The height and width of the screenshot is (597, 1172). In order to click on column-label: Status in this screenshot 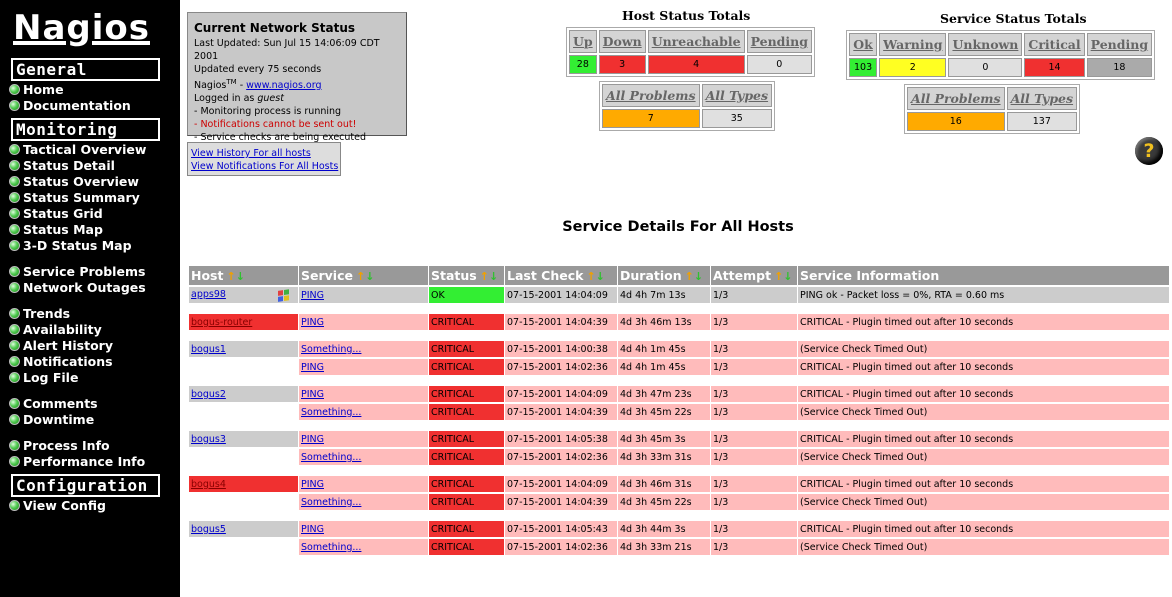, I will do `click(454, 275)`.